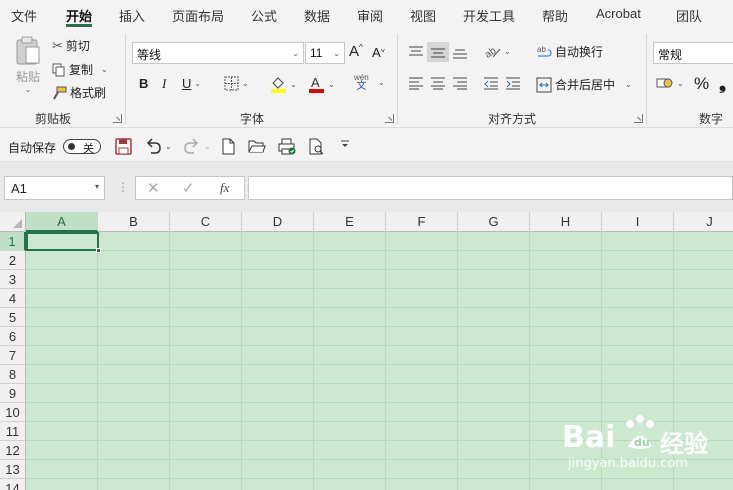  I want to click on comma-style-button: ❟, so click(722, 83).